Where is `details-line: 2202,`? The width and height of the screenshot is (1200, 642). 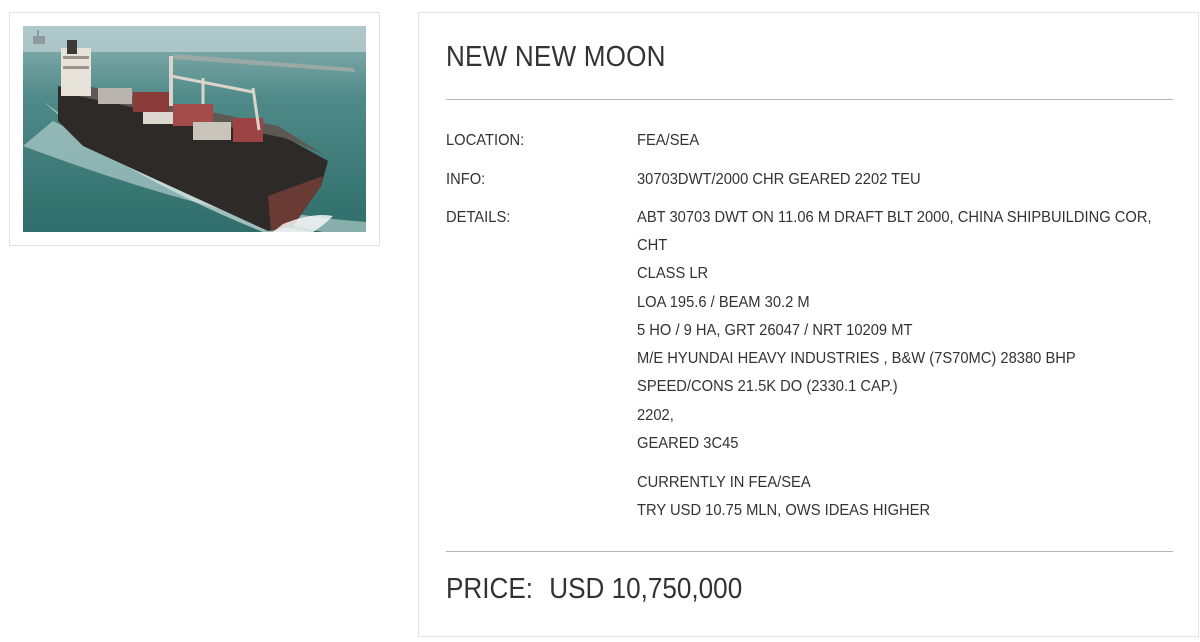
details-line: 2202, is located at coordinates (655, 415).